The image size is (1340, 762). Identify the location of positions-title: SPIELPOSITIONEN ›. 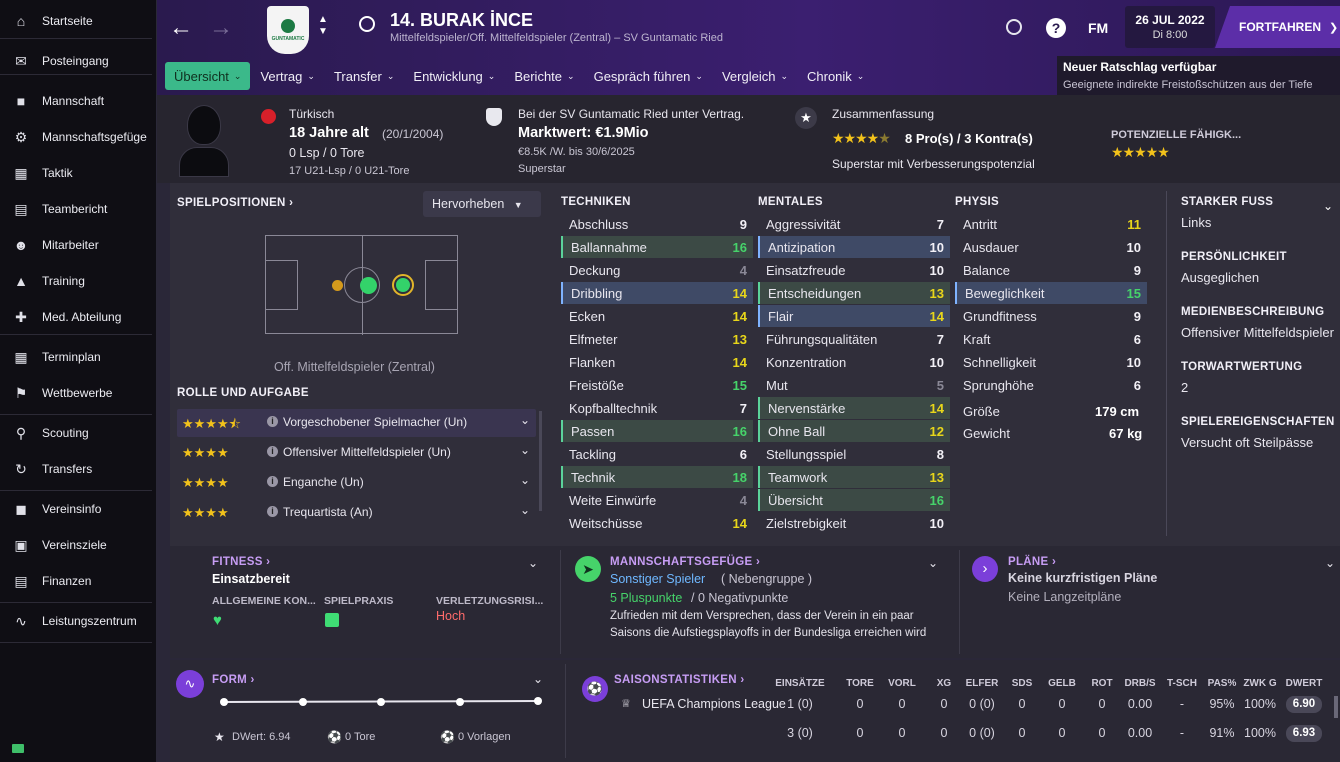
(235, 203).